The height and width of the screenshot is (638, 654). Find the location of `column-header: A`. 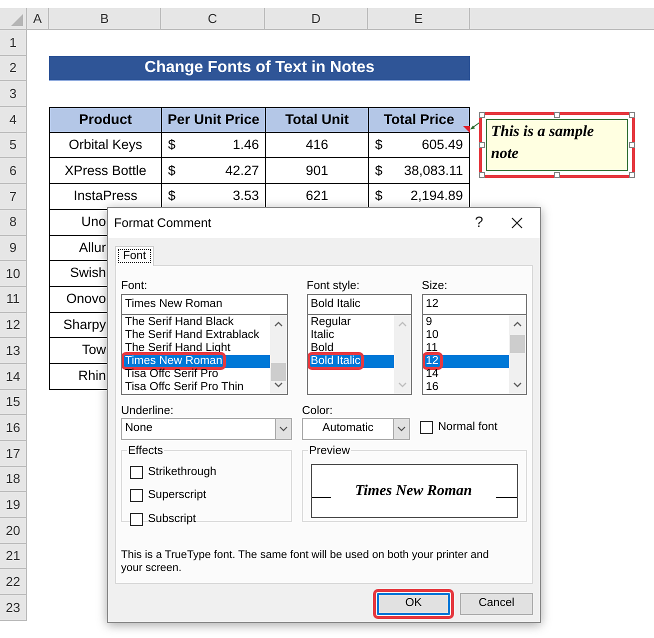

column-header: A is located at coordinates (38, 19).